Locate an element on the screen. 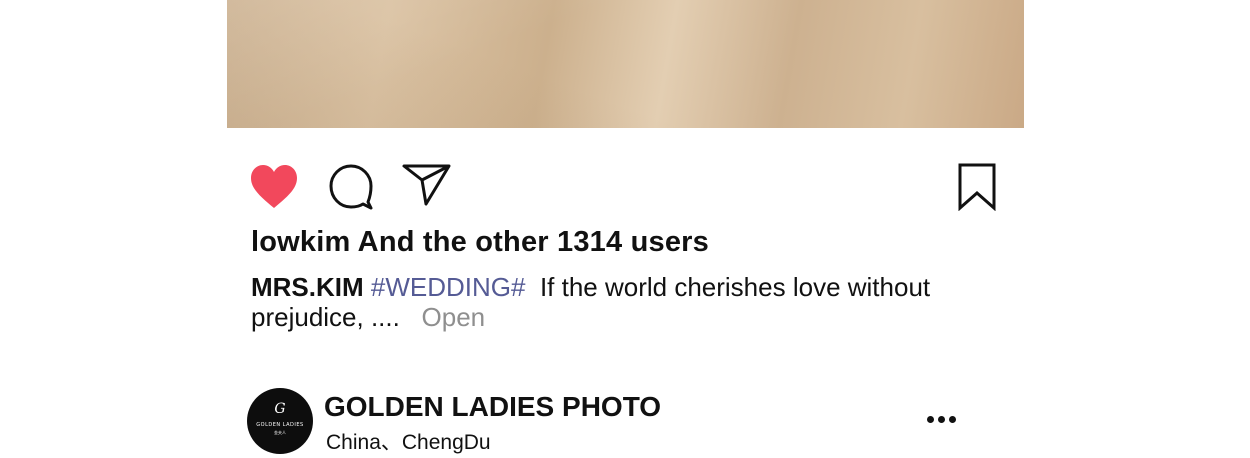 This screenshot has height=458, width=1250. comment-icon is located at coordinates (351, 187).